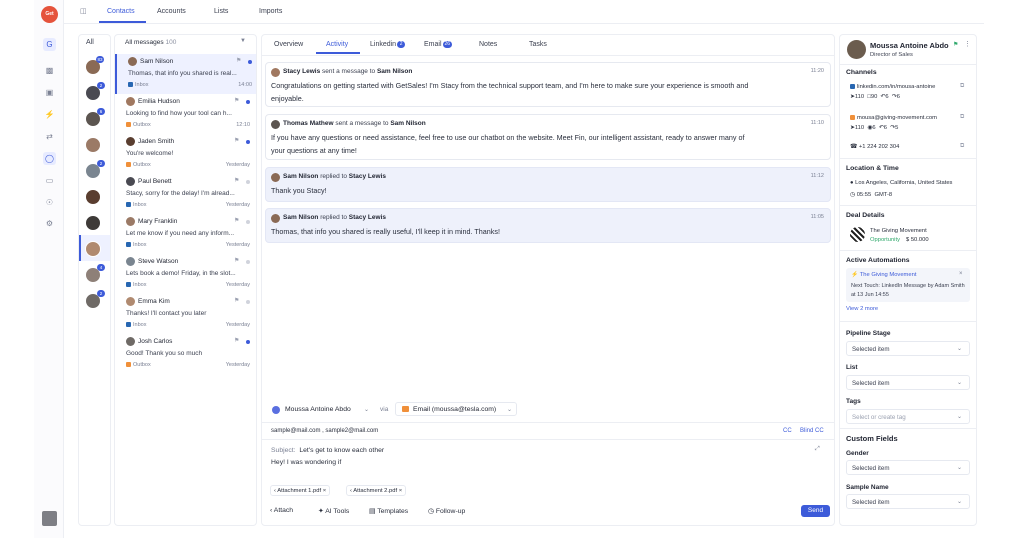 Image resolution: width=1024 pixels, height=538 pixels. I want to click on to-field: sample@mail.com , sample2@mail.com, so click(324, 431).